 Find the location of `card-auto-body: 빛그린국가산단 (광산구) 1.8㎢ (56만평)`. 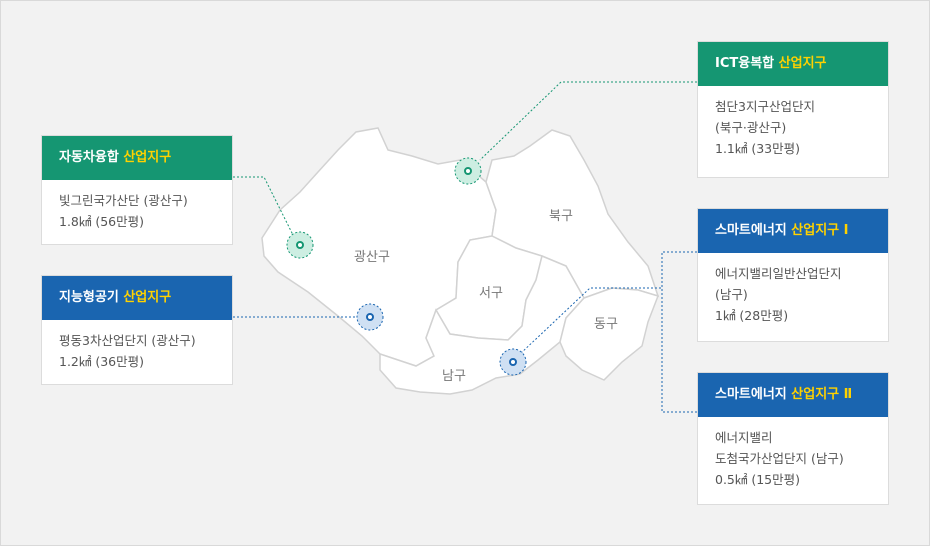

card-auto-body: 빛그린국가산단 (광산구) 1.8㎢ (56만평) is located at coordinates (137, 211).